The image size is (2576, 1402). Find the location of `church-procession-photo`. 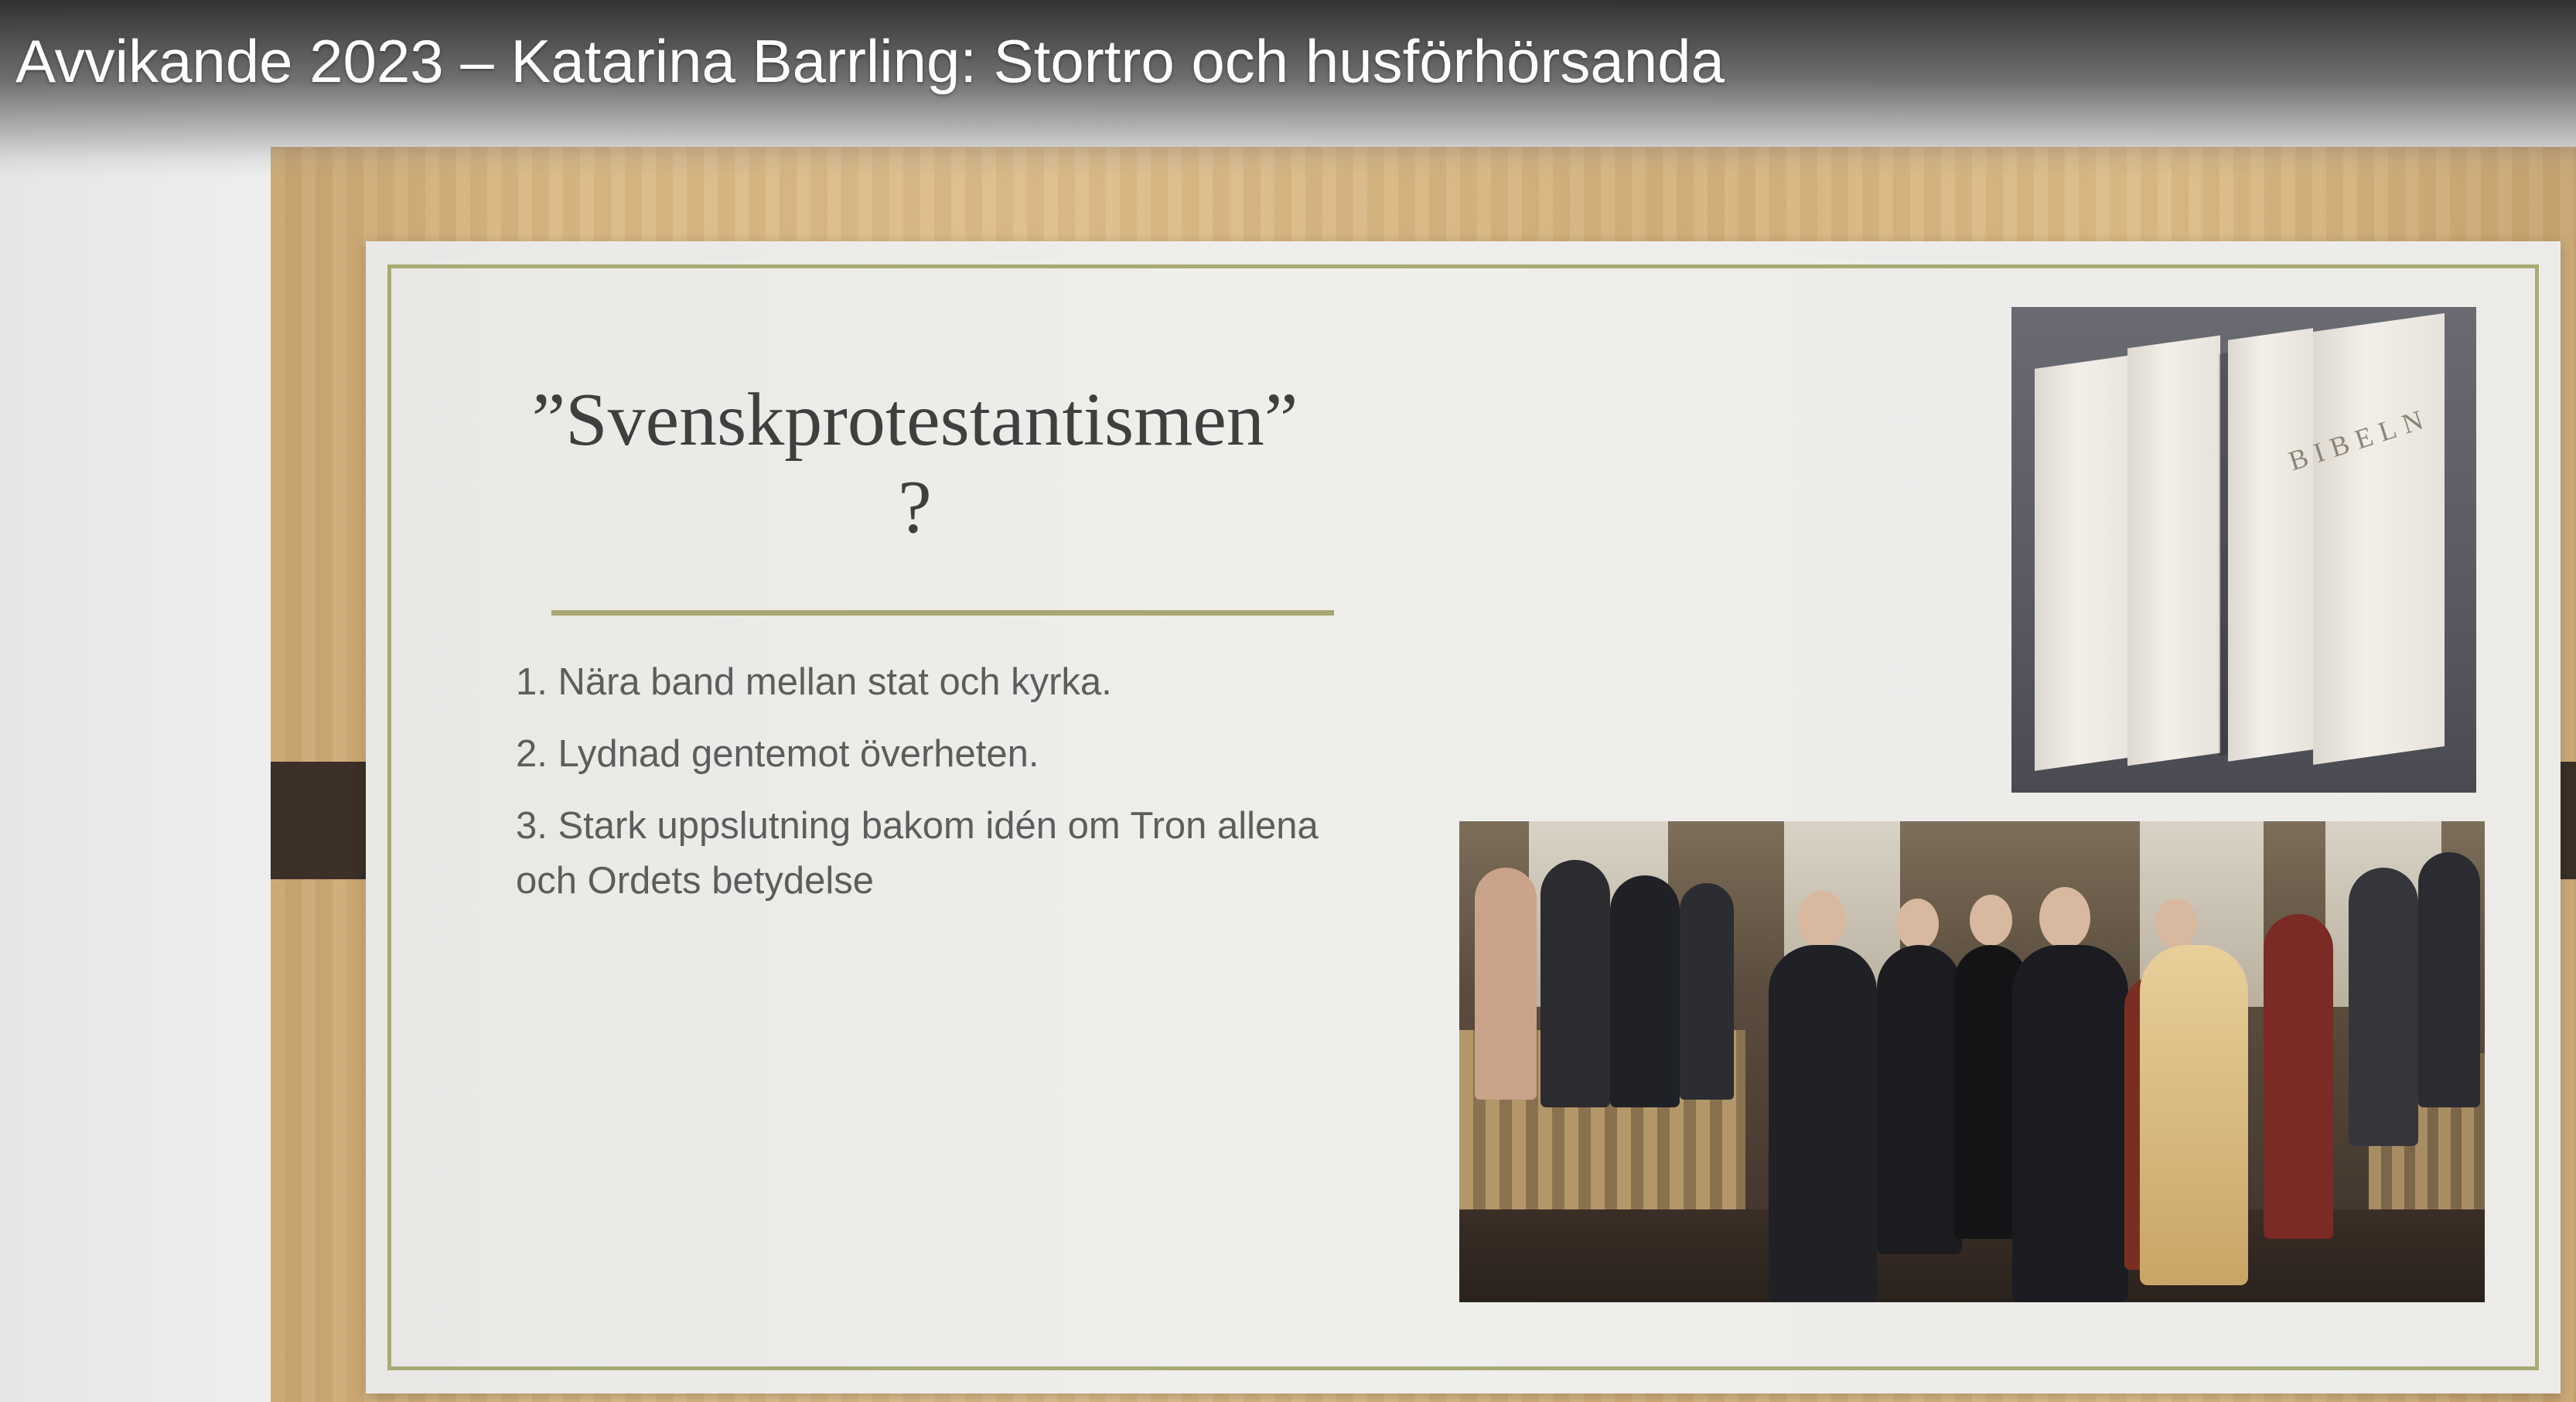

church-procession-photo is located at coordinates (1972, 1061).